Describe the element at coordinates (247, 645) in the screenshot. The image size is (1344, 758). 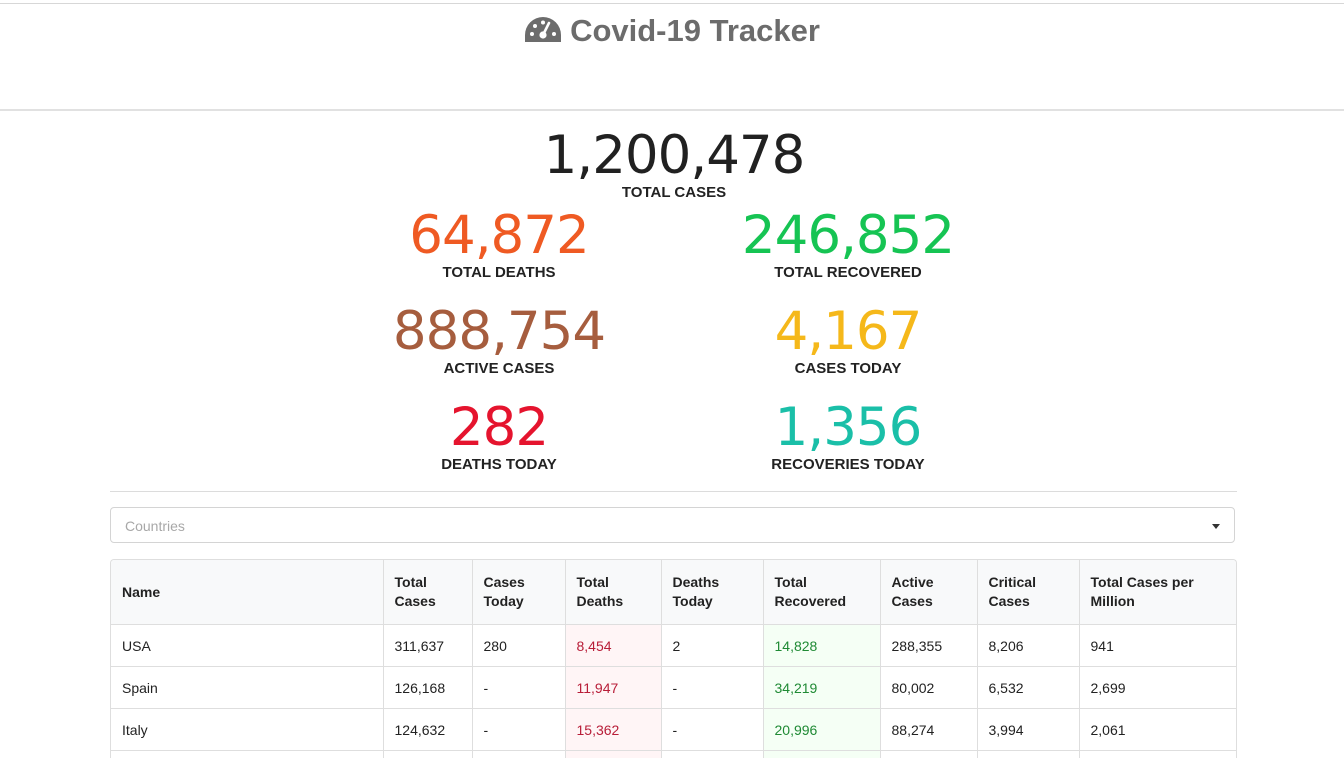
I see `cell-name: USA` at that location.